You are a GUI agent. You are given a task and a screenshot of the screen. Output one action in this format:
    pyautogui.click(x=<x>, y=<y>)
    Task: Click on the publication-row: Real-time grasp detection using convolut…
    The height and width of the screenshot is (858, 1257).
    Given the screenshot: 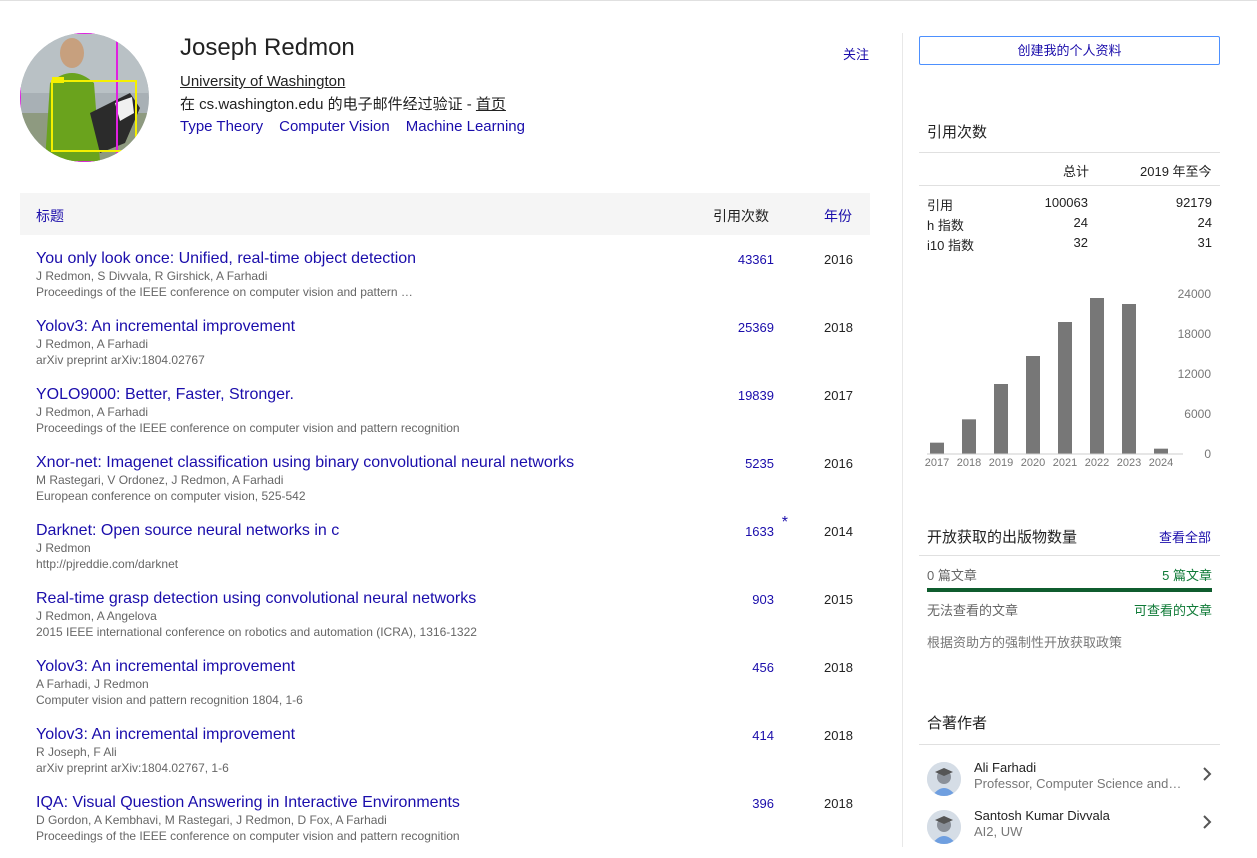 What is the action you would take?
    pyautogui.click(x=445, y=622)
    